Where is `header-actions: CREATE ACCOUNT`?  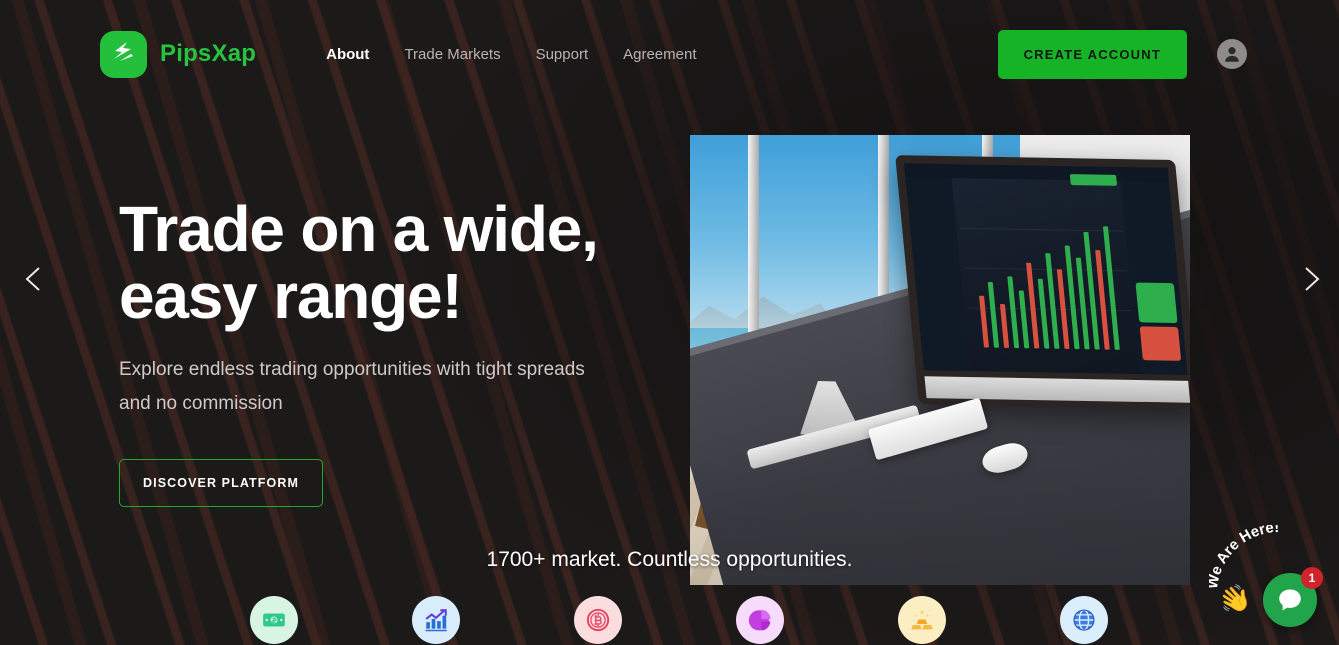
header-actions: CREATE ACCOUNT is located at coordinates (1122, 54).